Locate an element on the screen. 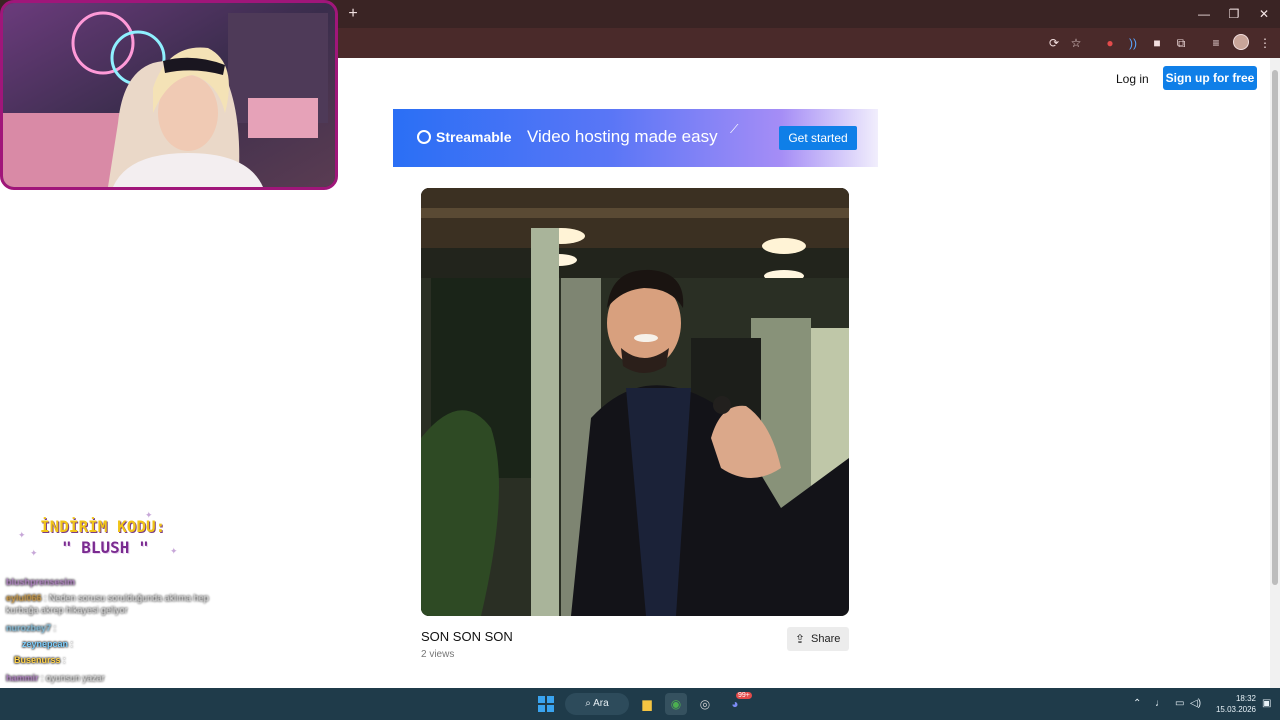 This screenshot has width=1280, height=720. share-label: Share is located at coordinates (826, 639).